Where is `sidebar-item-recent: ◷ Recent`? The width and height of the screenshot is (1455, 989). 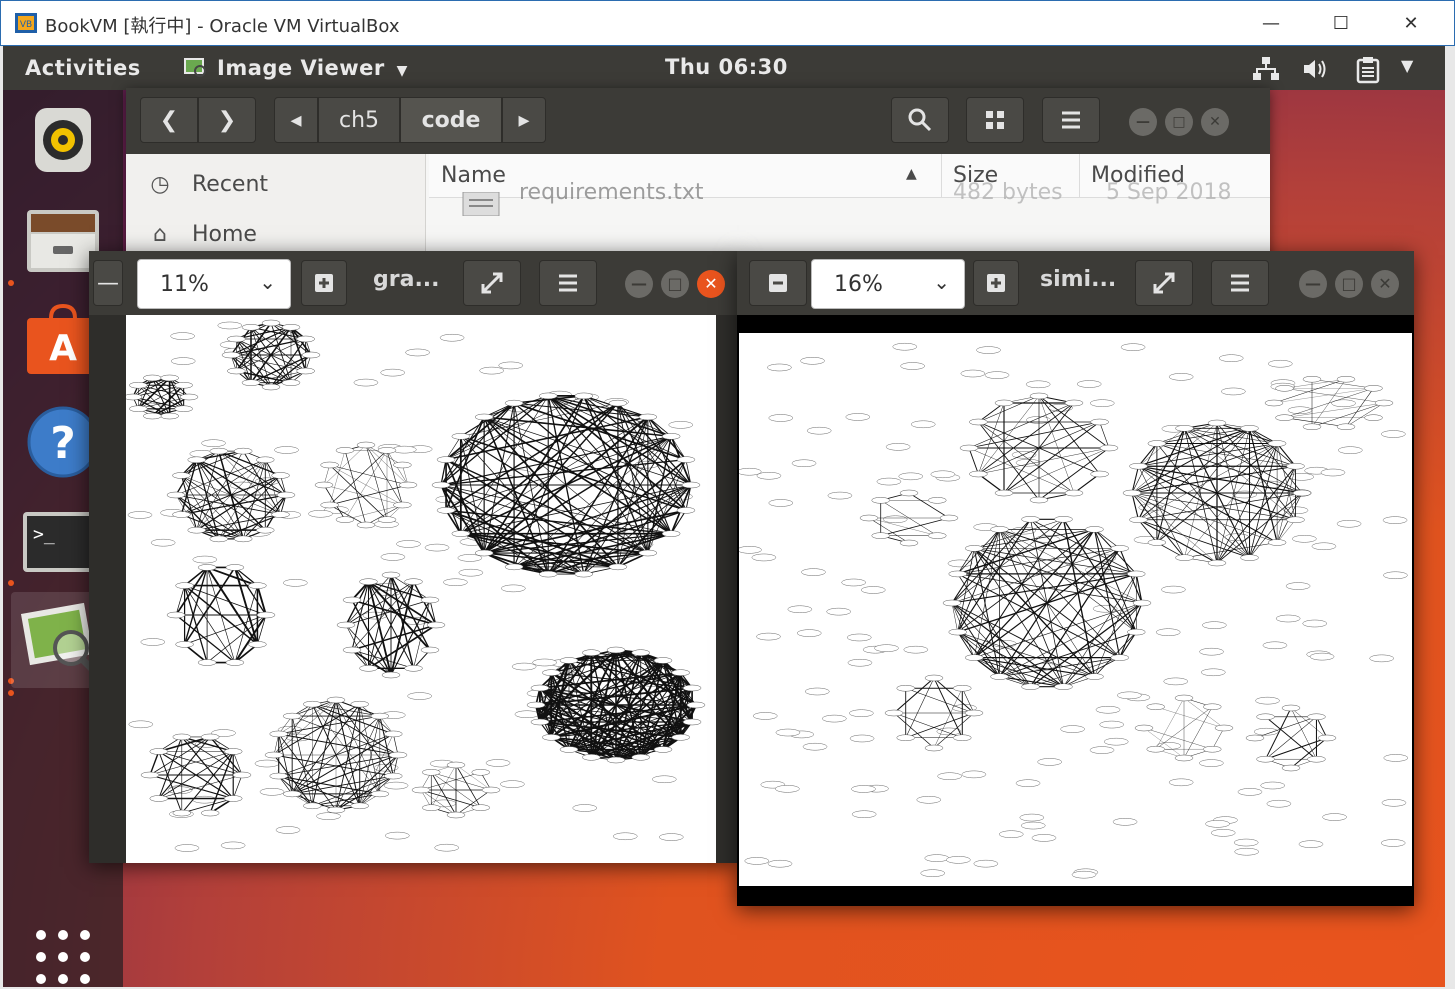
sidebar-item-recent: ◷ Recent is located at coordinates (207, 184).